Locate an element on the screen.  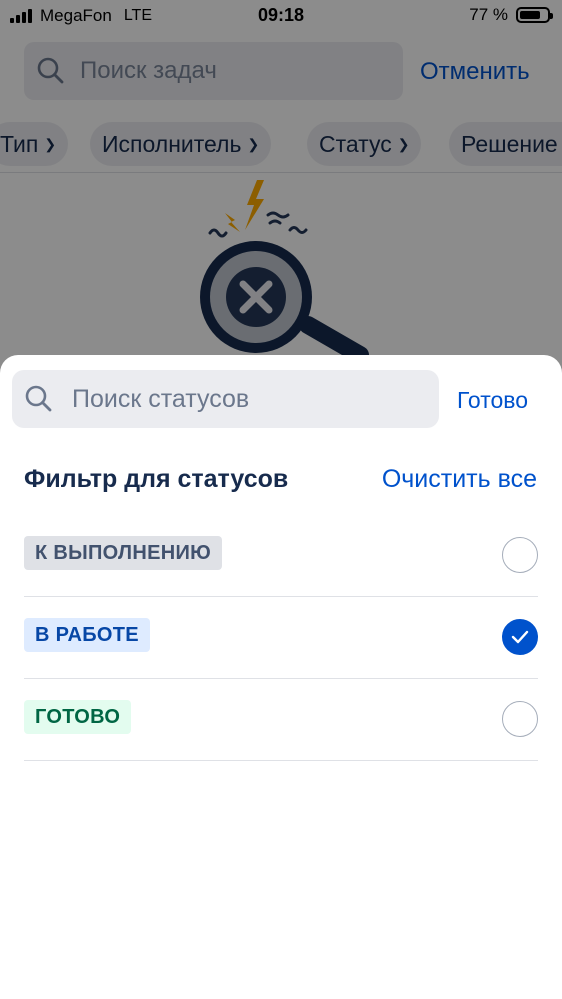
clear-all-button: Очистить все is located at coordinates (459, 479).